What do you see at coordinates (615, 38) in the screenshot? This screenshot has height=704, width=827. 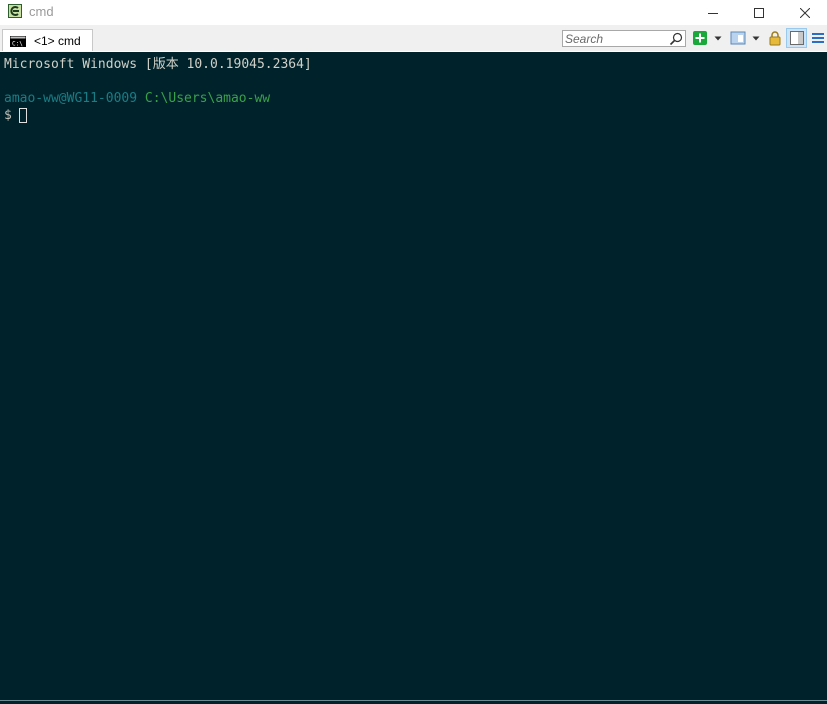 I see `search-input` at bounding box center [615, 38].